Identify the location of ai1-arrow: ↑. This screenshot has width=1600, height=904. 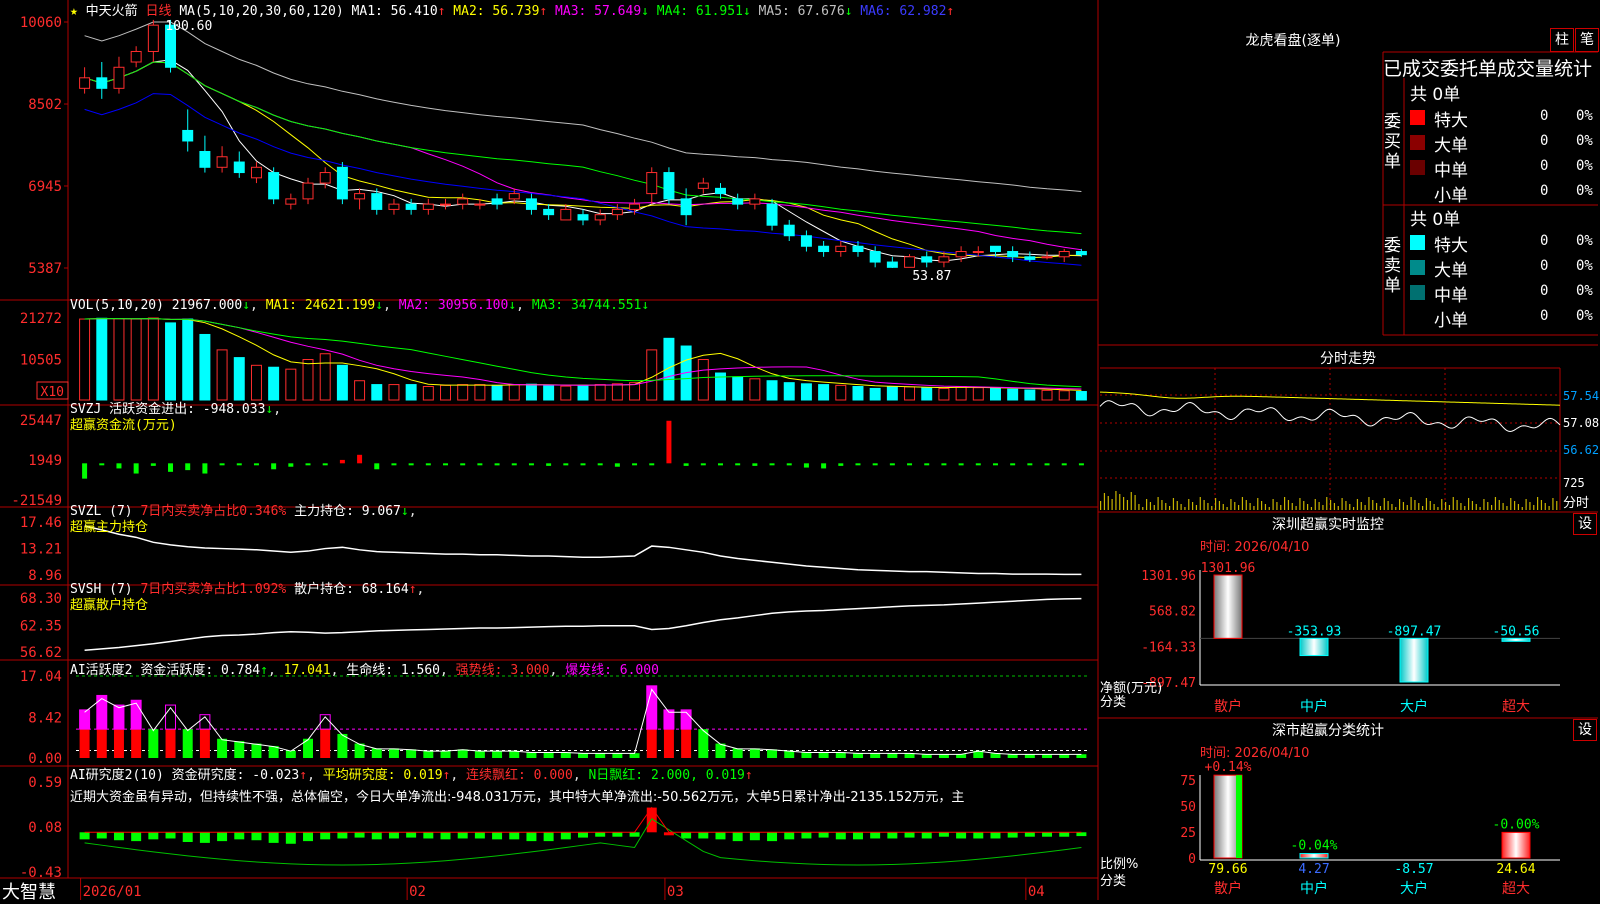
(264, 670).